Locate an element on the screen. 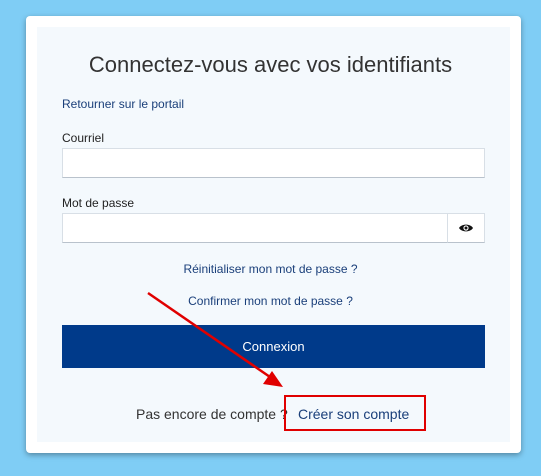  back-to-portal-link: Retourner sur le portail is located at coordinates (123, 104).